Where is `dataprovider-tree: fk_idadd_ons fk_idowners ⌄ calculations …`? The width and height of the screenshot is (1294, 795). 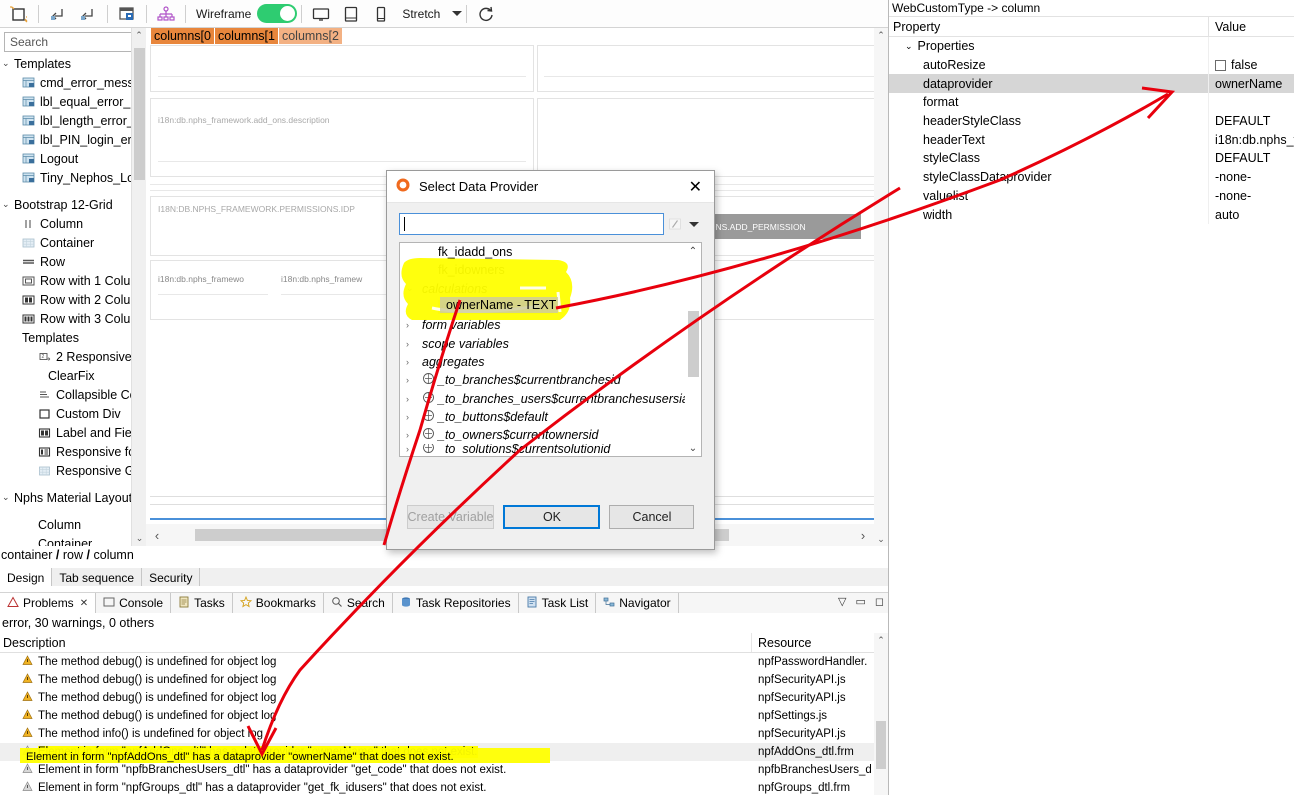 dataprovider-tree: fk_idadd_ons fk_idowners ⌄ calculations … is located at coordinates (550, 349).